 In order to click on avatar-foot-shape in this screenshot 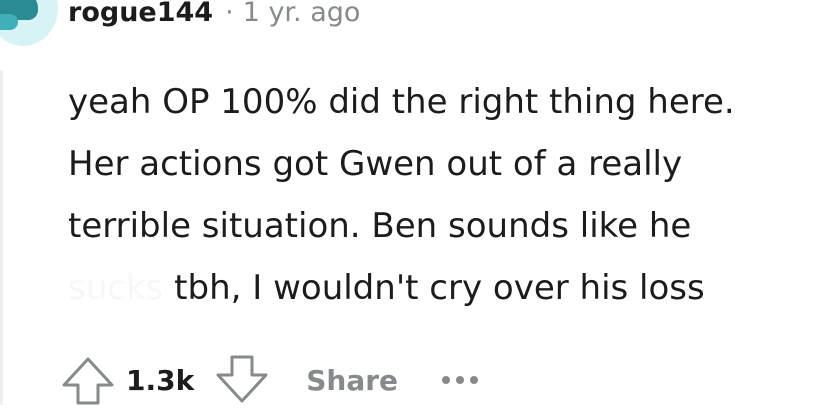, I will do `click(9, 22)`.